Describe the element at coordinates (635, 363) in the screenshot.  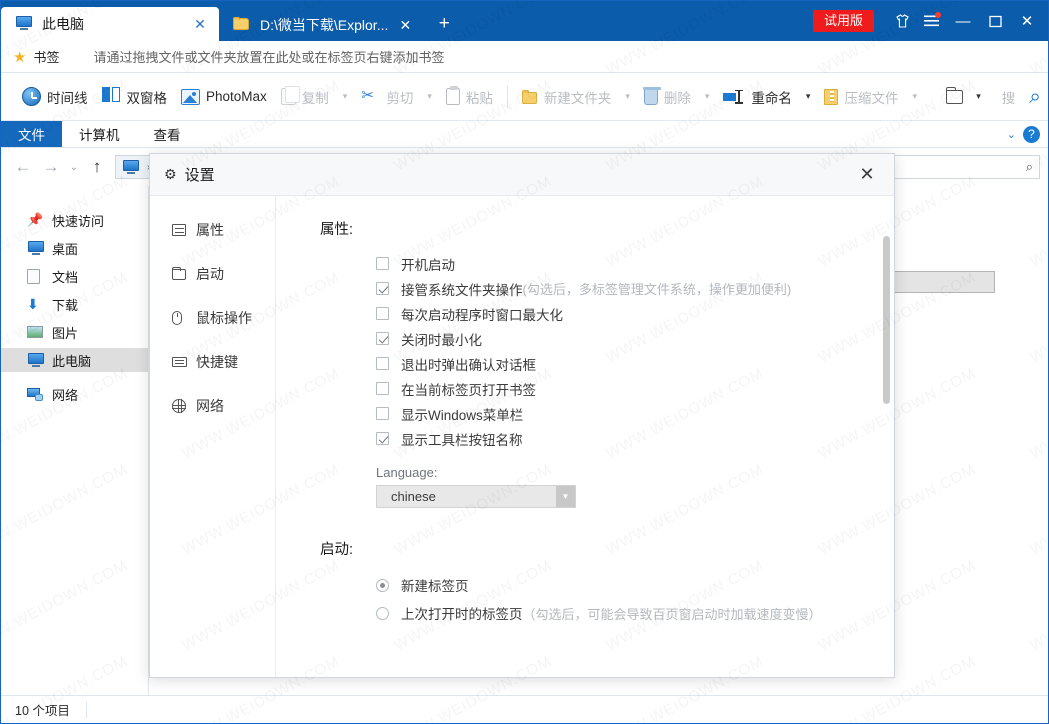
I see `option-confirm-on-exit: 退出时弹出确认对话框` at that location.